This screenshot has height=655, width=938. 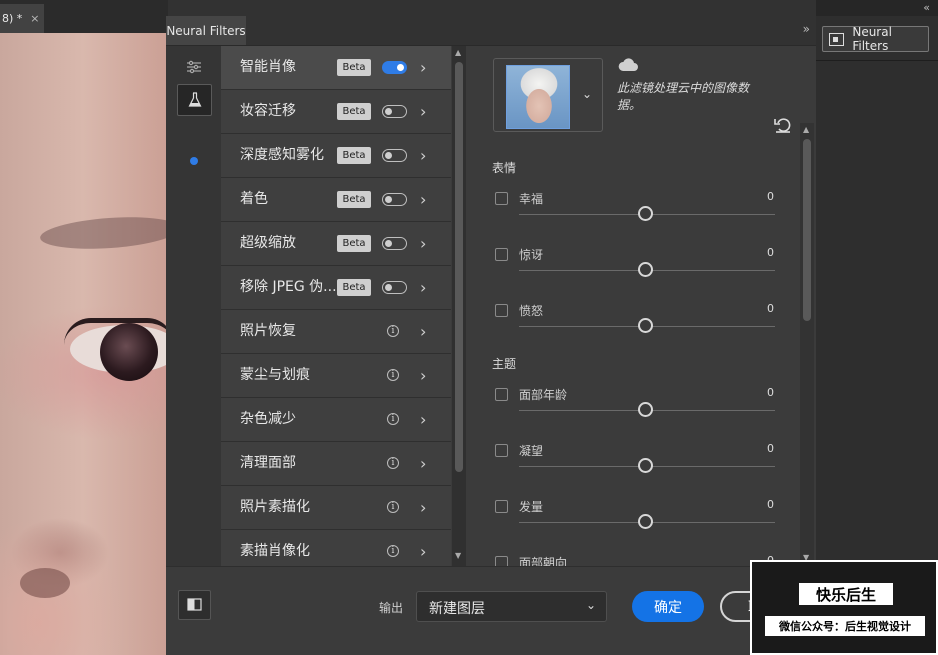 What do you see at coordinates (504, 168) in the screenshot?
I see `section-title-expression: 表情` at bounding box center [504, 168].